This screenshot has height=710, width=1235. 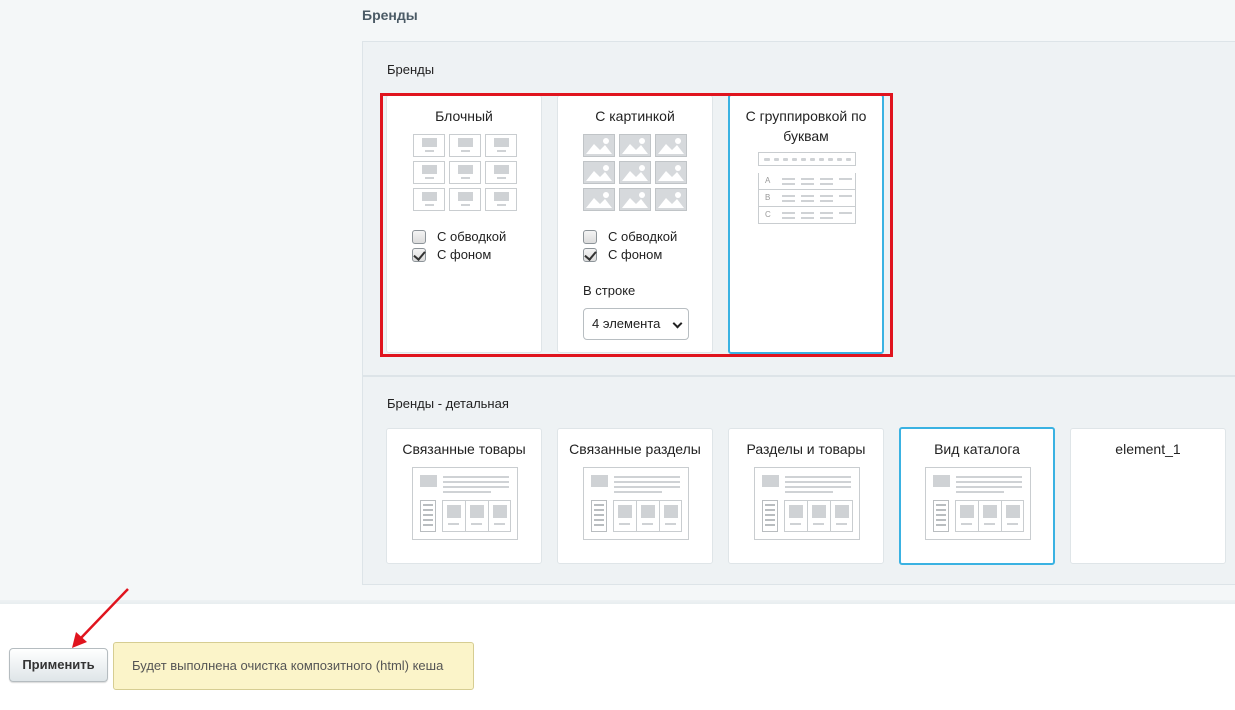 What do you see at coordinates (411, 69) in the screenshot?
I see `brands-panel-title: Бренды` at bounding box center [411, 69].